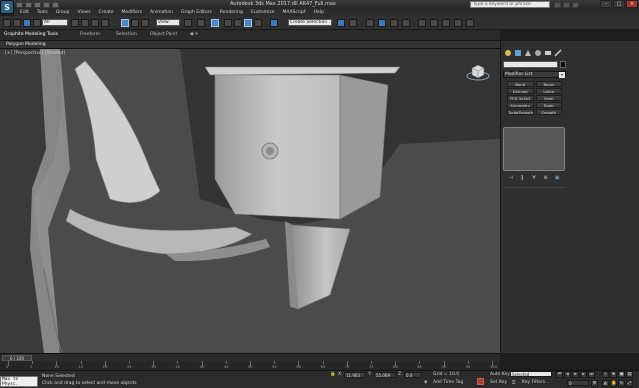 The image size is (639, 388). I want to click on ribbon-options-icon: ◉ ▾, so click(194, 34).